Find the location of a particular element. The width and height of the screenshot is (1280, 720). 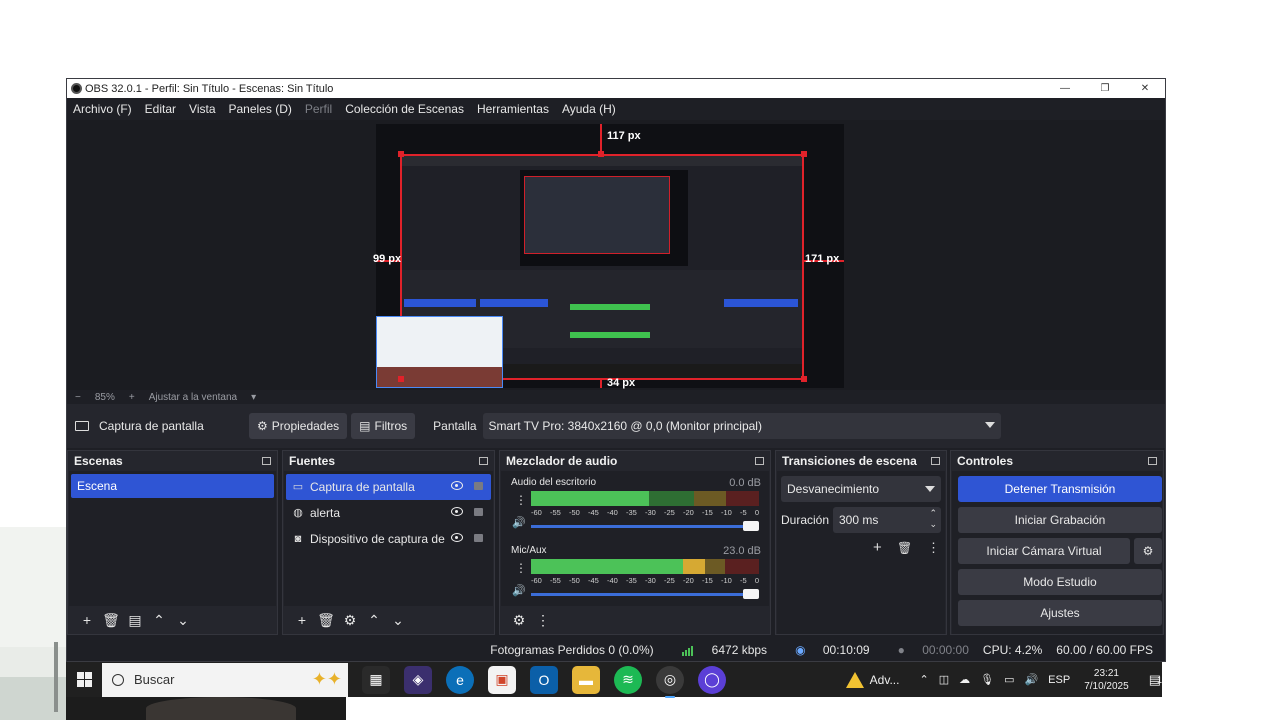

source-item-alerta: ◍ alerta is located at coordinates (388, 513).